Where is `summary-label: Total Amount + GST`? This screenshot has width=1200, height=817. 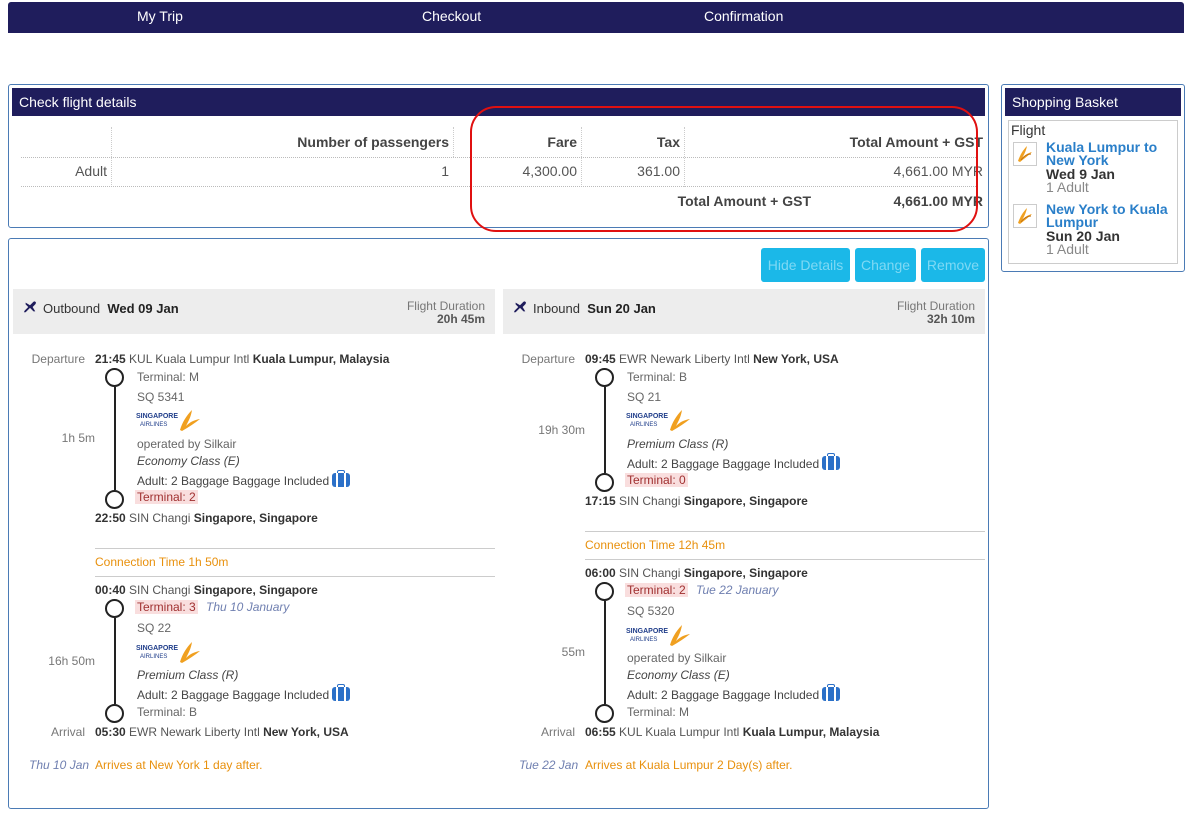 summary-label: Total Amount + GST is located at coordinates (744, 201).